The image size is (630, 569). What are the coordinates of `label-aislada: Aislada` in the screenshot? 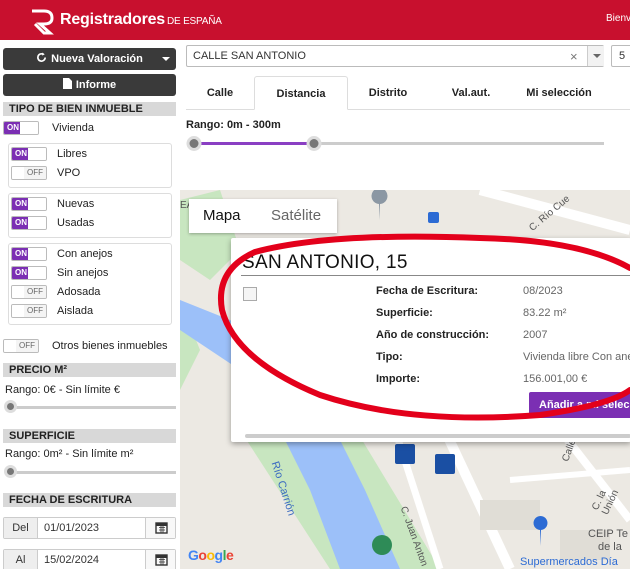 It's located at (75, 311).